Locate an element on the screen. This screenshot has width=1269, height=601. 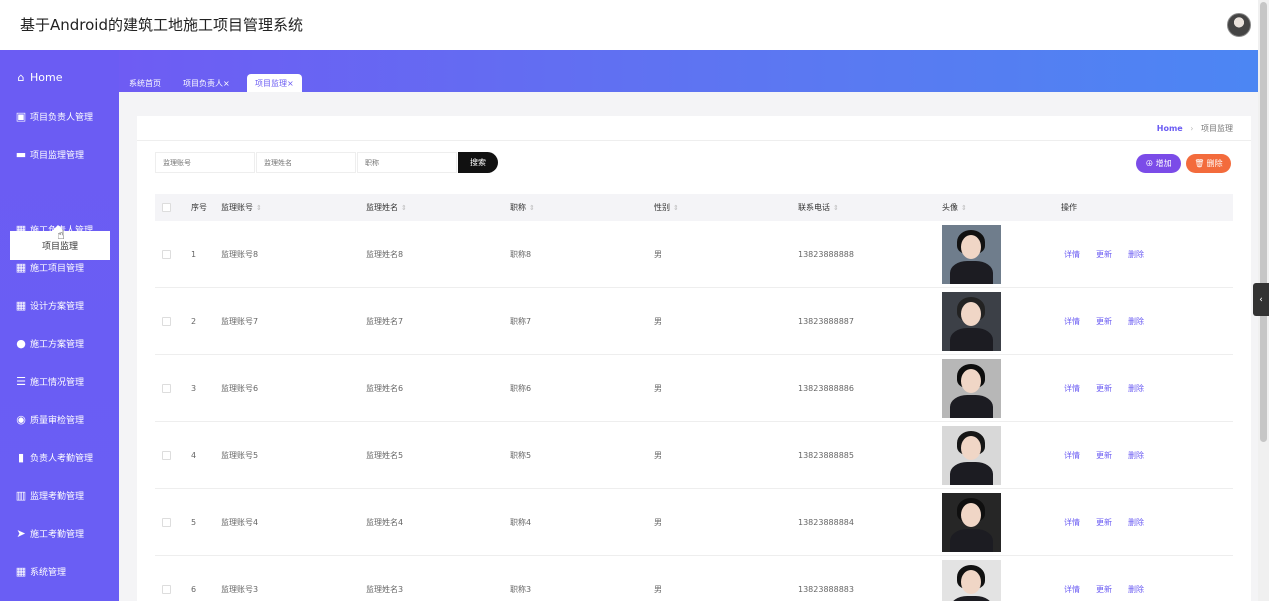
sidebar-item-construction-project: ▦ 施工项目管理 is located at coordinates (59, 267).